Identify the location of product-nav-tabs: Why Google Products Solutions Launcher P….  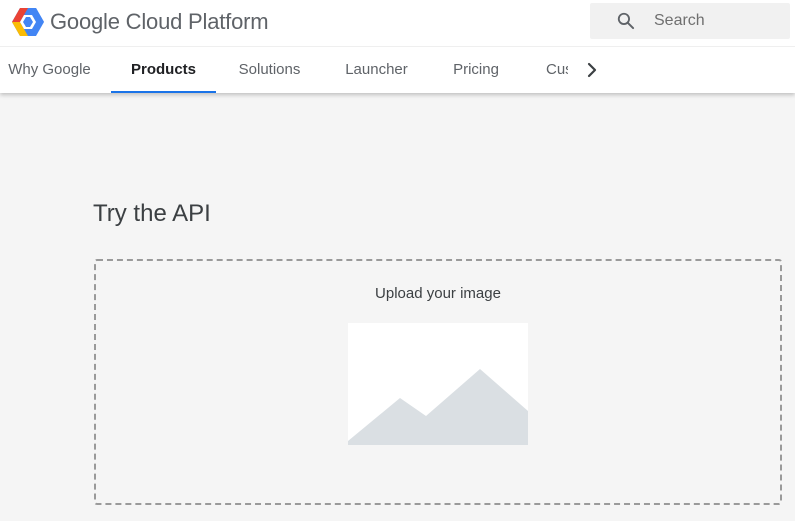
(397, 70).